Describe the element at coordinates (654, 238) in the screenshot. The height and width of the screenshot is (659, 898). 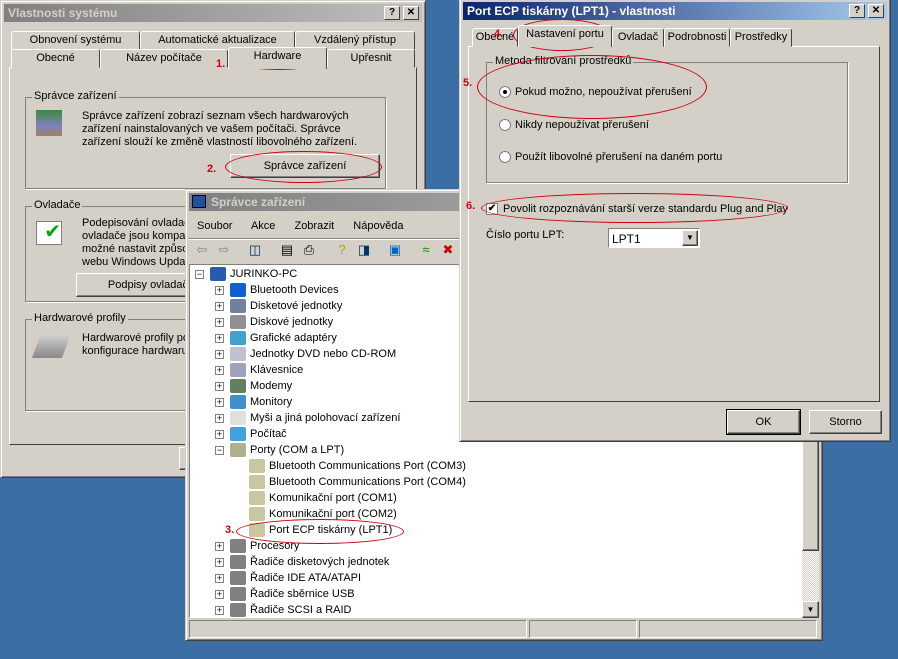
I see `lpt-port-select: LPT1 ▼` at that location.